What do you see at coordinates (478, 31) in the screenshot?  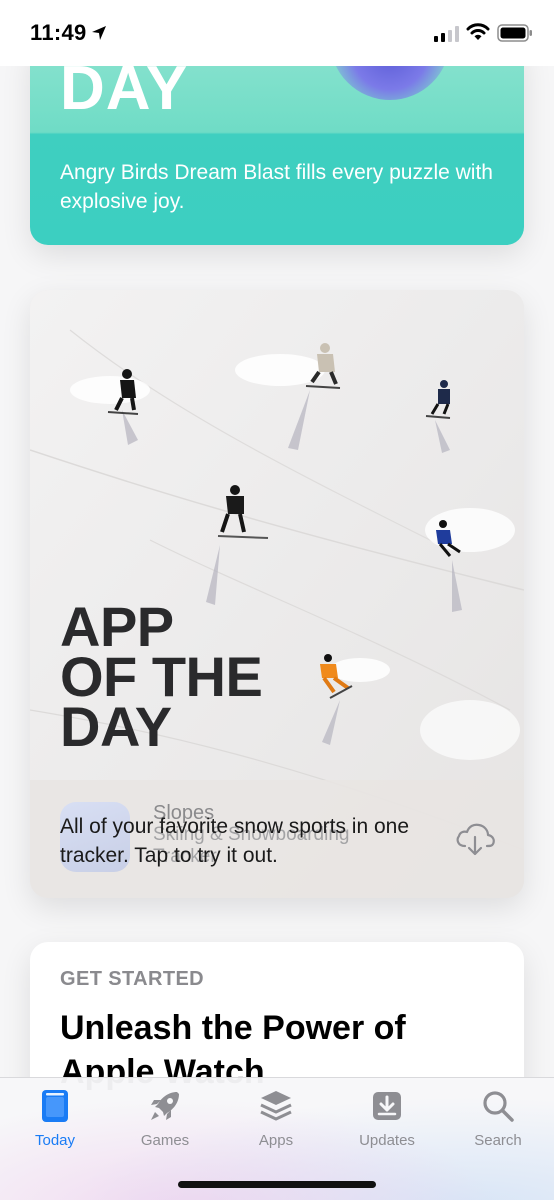 I see `wifi-icon` at bounding box center [478, 31].